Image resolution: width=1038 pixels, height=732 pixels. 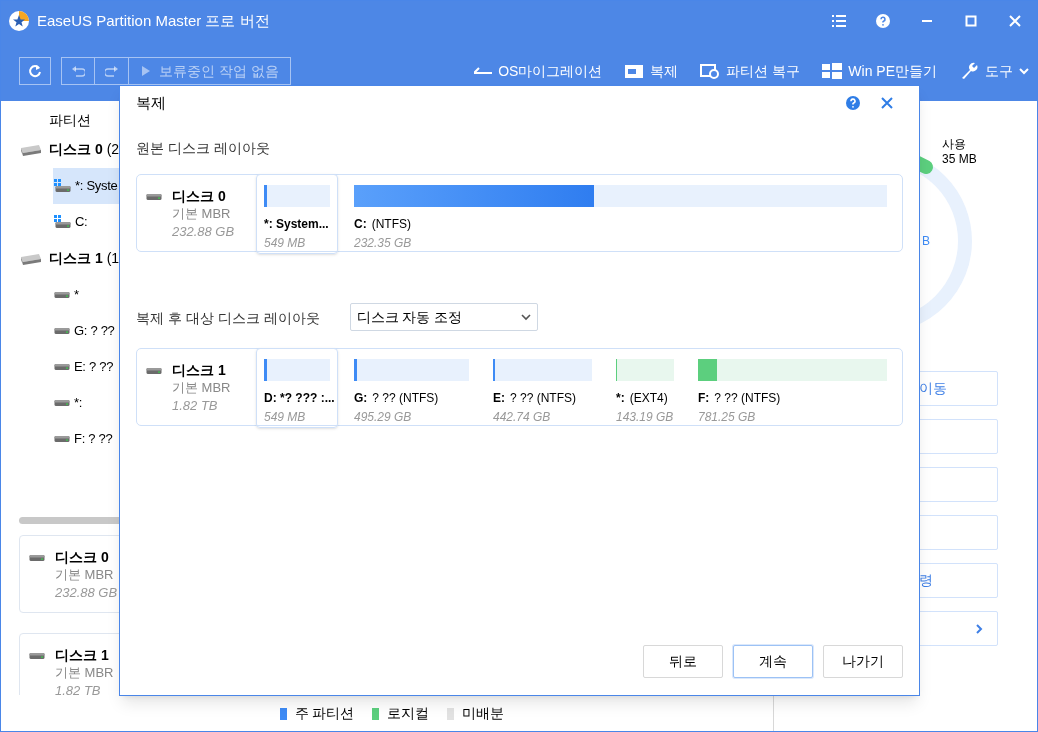 I want to click on legend-label: 로지컬, so click(x=408, y=713).